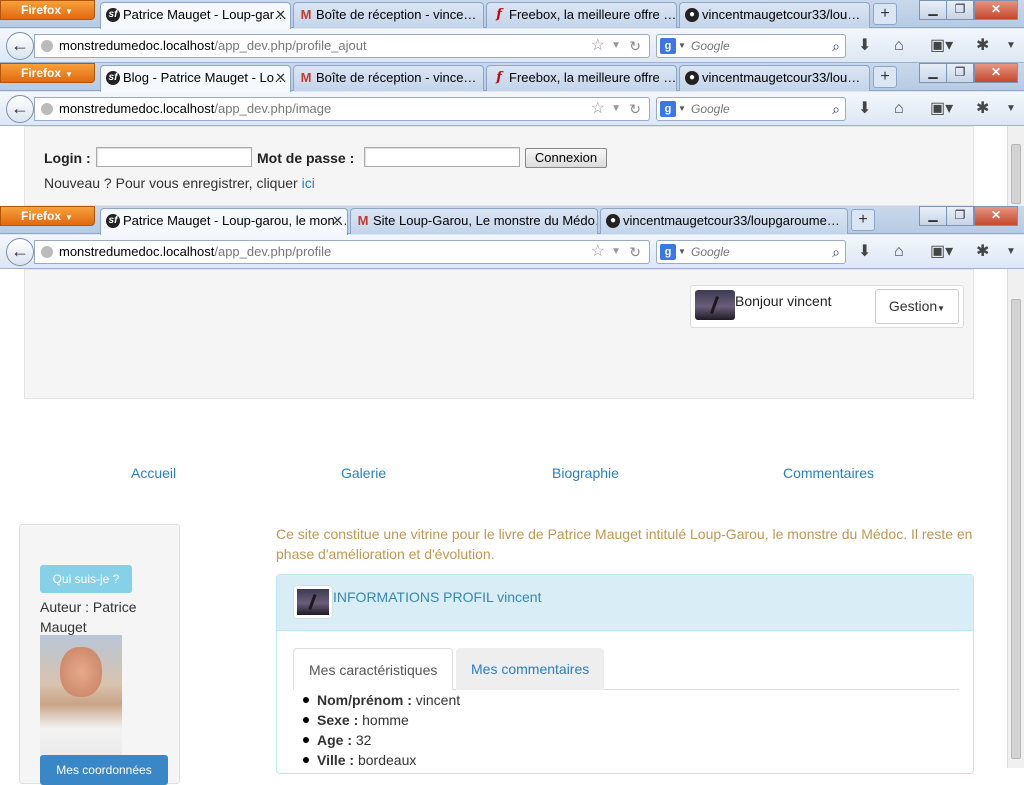 Image resolution: width=1024 pixels, height=785 pixels. I want to click on register-prompt: Nouveau ? Pour vous enregistrer, cliquer, so click(171, 183).